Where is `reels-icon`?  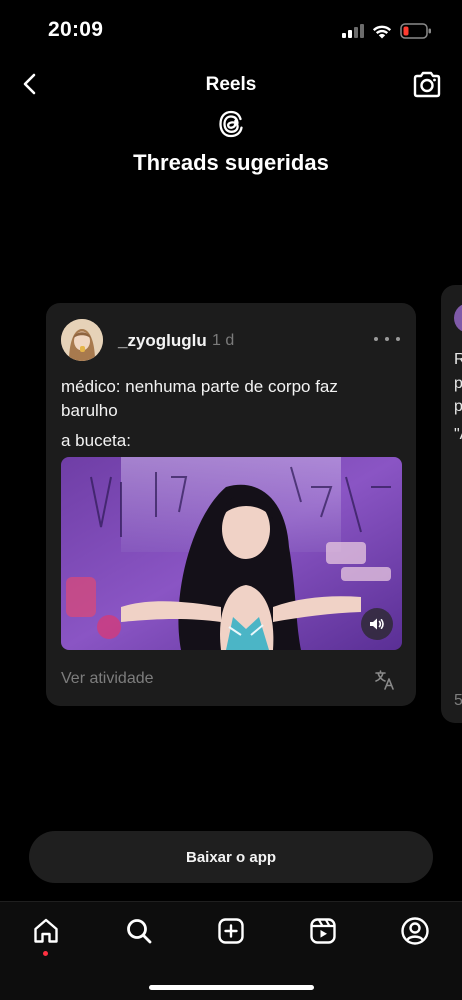
reels-icon is located at coordinates (323, 931).